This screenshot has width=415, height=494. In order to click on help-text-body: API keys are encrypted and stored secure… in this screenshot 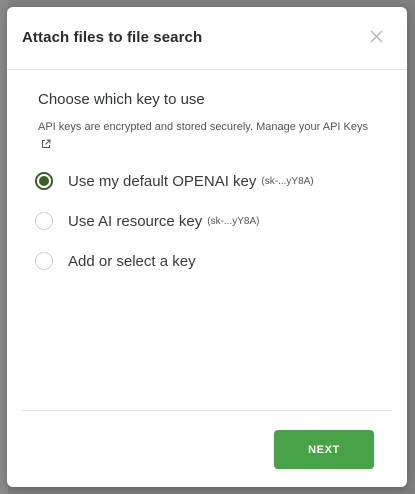, I will do `click(180, 127)`.